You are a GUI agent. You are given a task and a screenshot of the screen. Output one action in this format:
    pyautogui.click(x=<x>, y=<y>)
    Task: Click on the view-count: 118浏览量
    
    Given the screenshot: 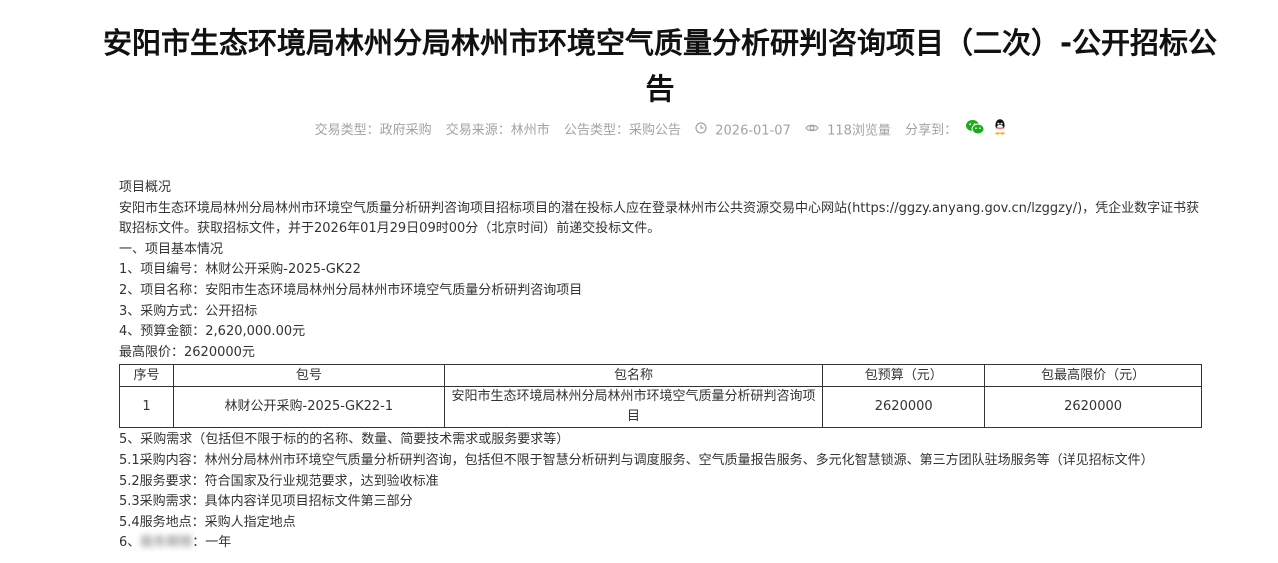 What is the action you would take?
    pyautogui.click(x=859, y=130)
    